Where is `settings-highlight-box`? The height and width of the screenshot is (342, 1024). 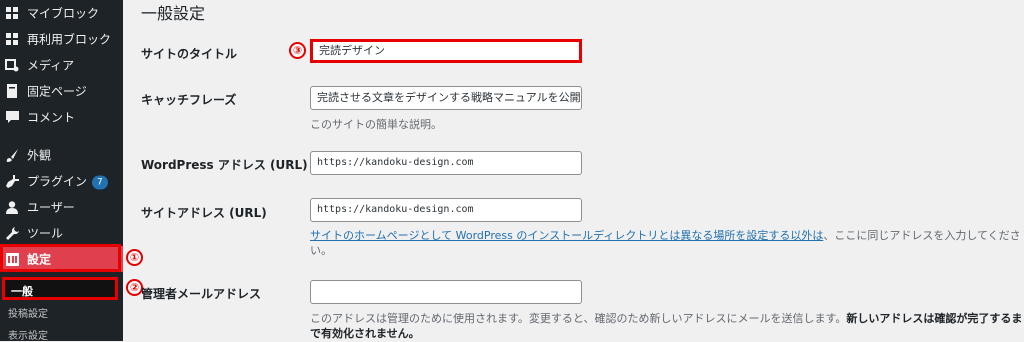 settings-highlight-box is located at coordinates (60, 258).